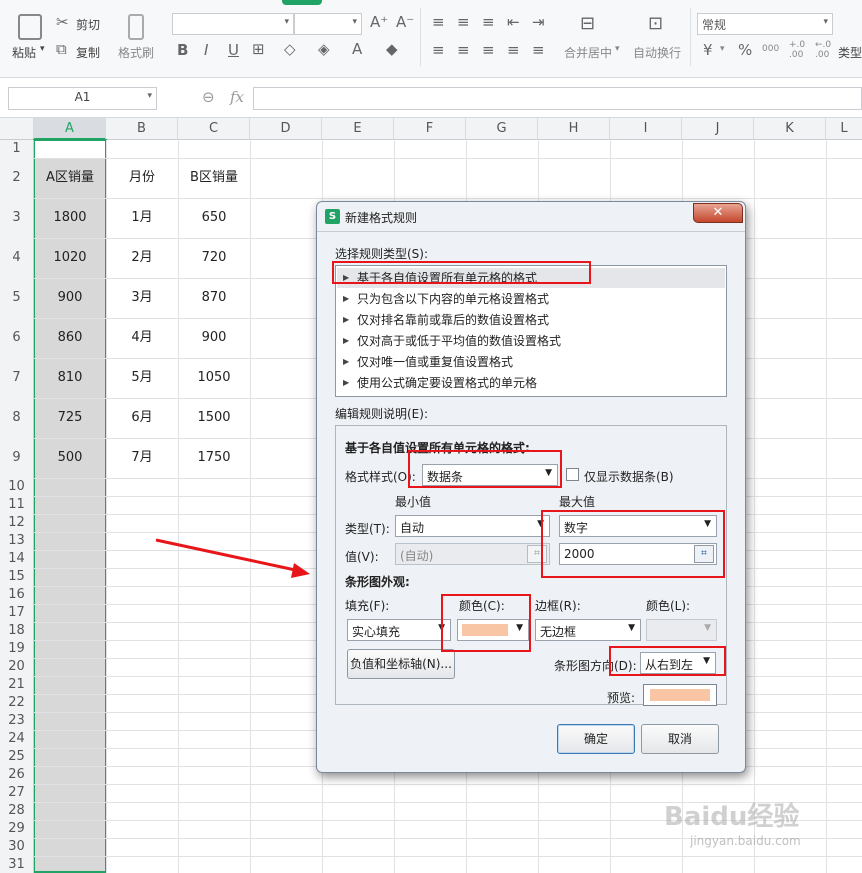 The height and width of the screenshot is (873, 862). Describe the element at coordinates (17, 178) in the screenshot. I see `row-header-2: 2` at that location.